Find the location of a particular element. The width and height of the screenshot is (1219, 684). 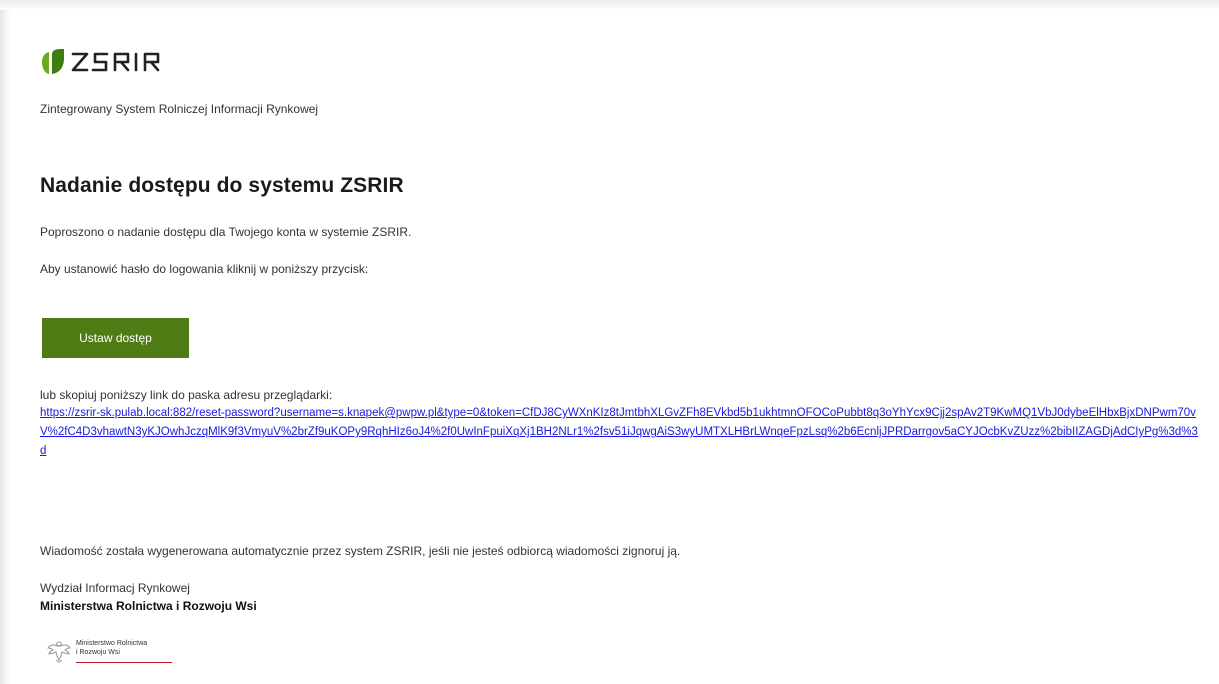

zsrir-wordmark is located at coordinates (115, 62).